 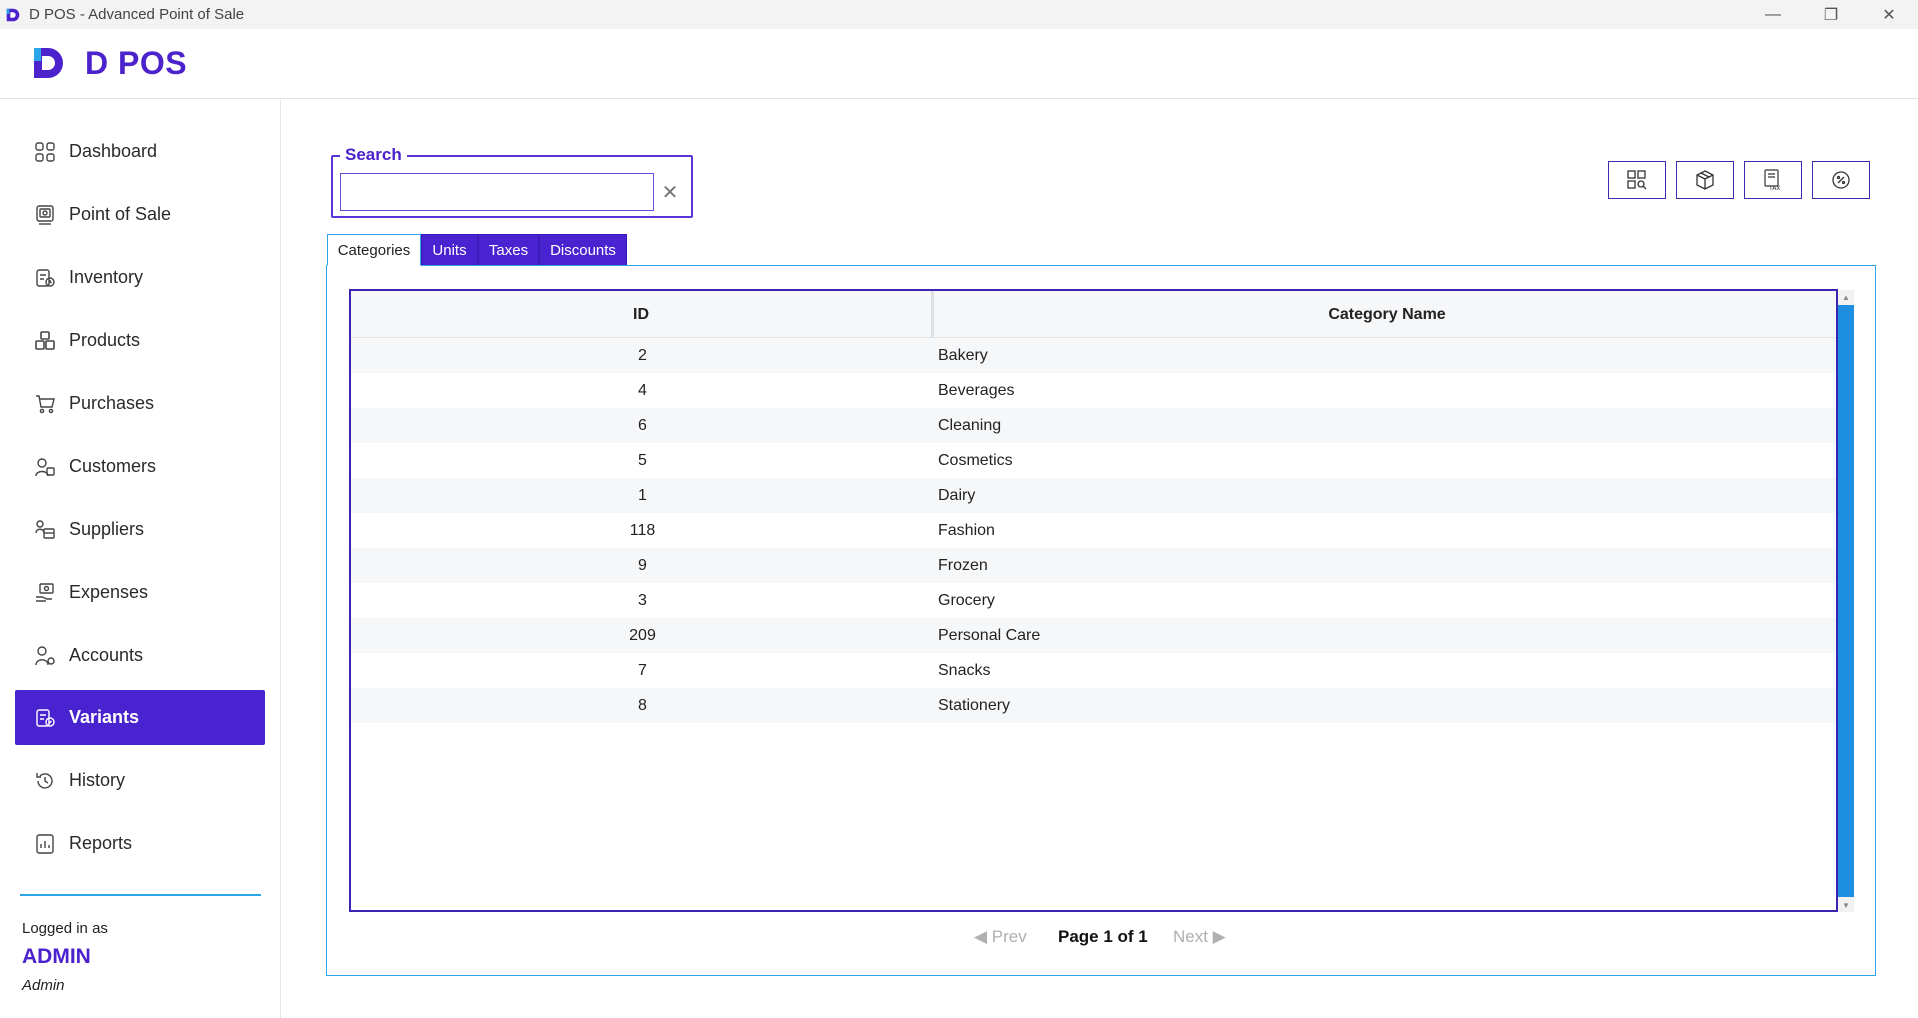 I want to click on sidebar-item-label: Customers, so click(x=113, y=466).